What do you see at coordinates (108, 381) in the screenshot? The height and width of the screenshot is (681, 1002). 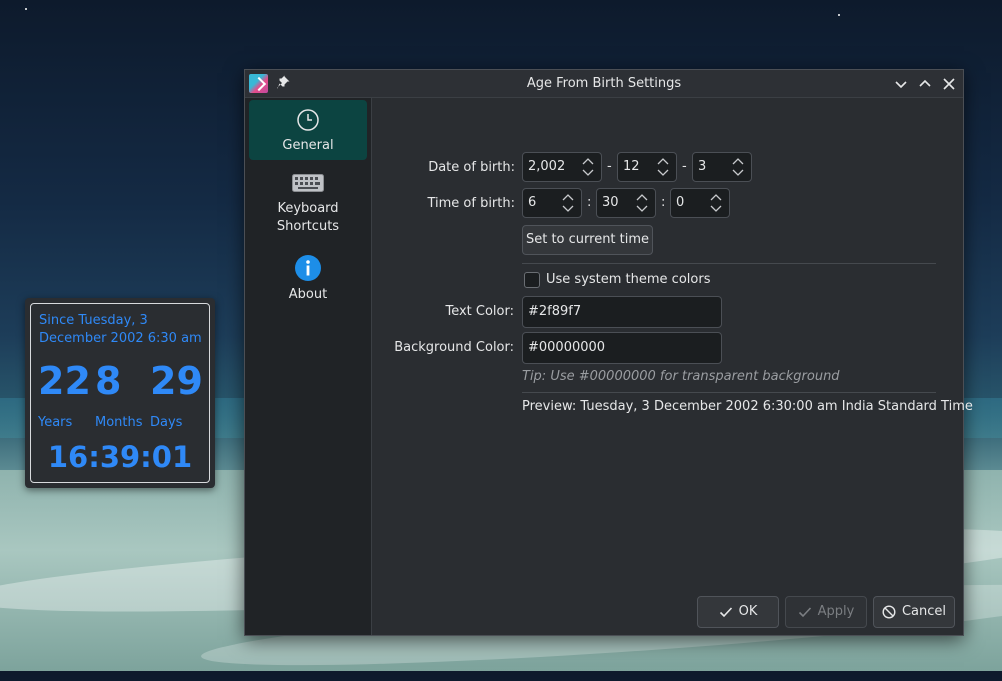 I see `widget-months-value: 8` at bounding box center [108, 381].